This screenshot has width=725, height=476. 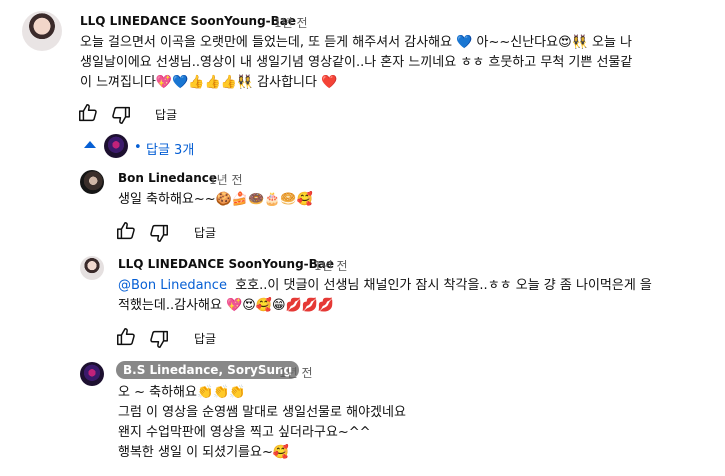 What do you see at coordinates (188, 21) in the screenshot?
I see `comment-author: LLQ LINEDANCE SoonYoung-Bae` at bounding box center [188, 21].